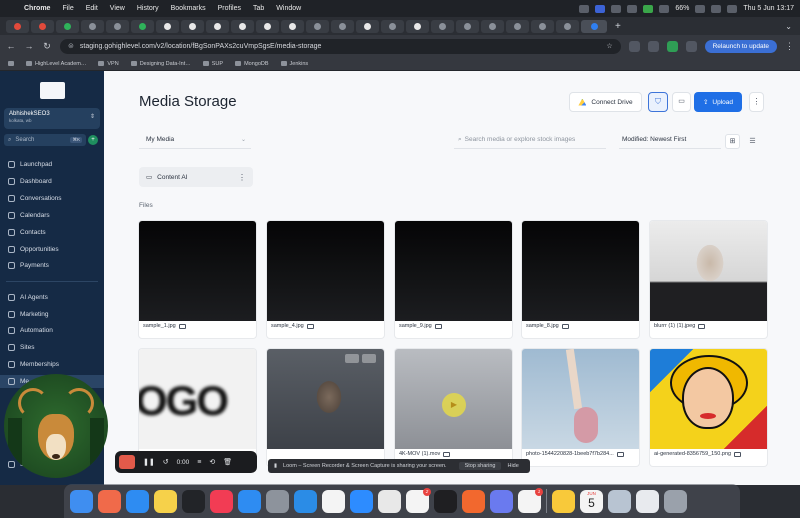 The width and height of the screenshot is (800, 518). I want to click on system-settings-icon, so click(277, 501).